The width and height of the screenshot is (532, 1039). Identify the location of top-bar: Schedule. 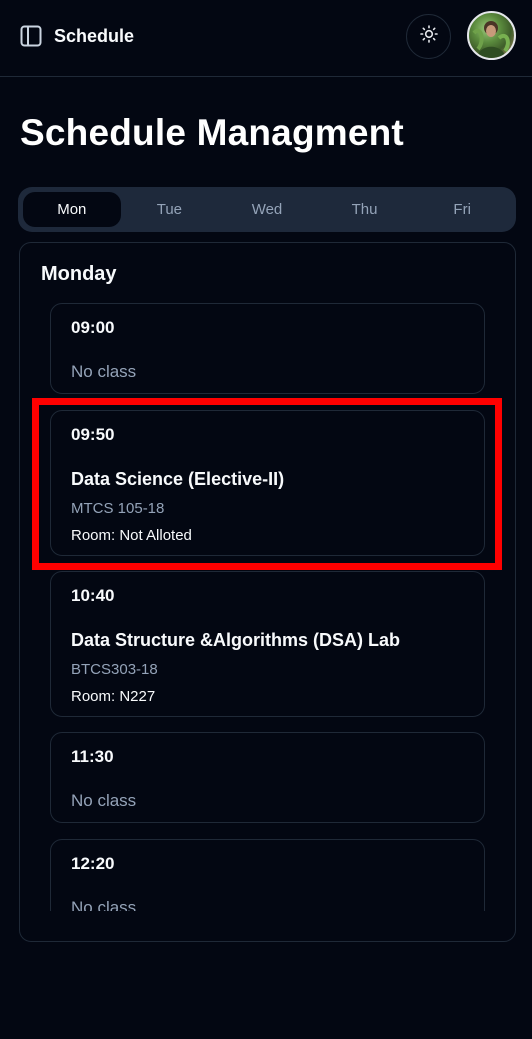
(266, 38).